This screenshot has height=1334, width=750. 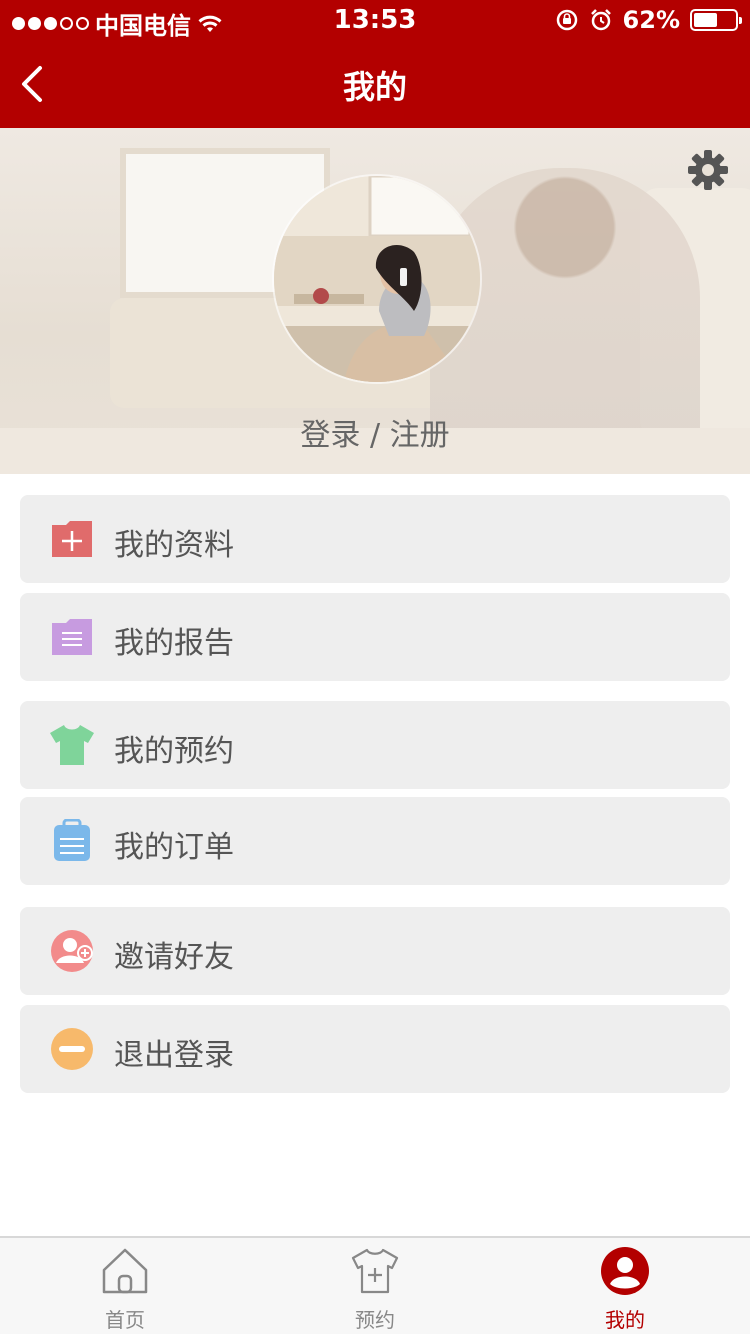 I want to click on alarm-icon, so click(x=600, y=20).